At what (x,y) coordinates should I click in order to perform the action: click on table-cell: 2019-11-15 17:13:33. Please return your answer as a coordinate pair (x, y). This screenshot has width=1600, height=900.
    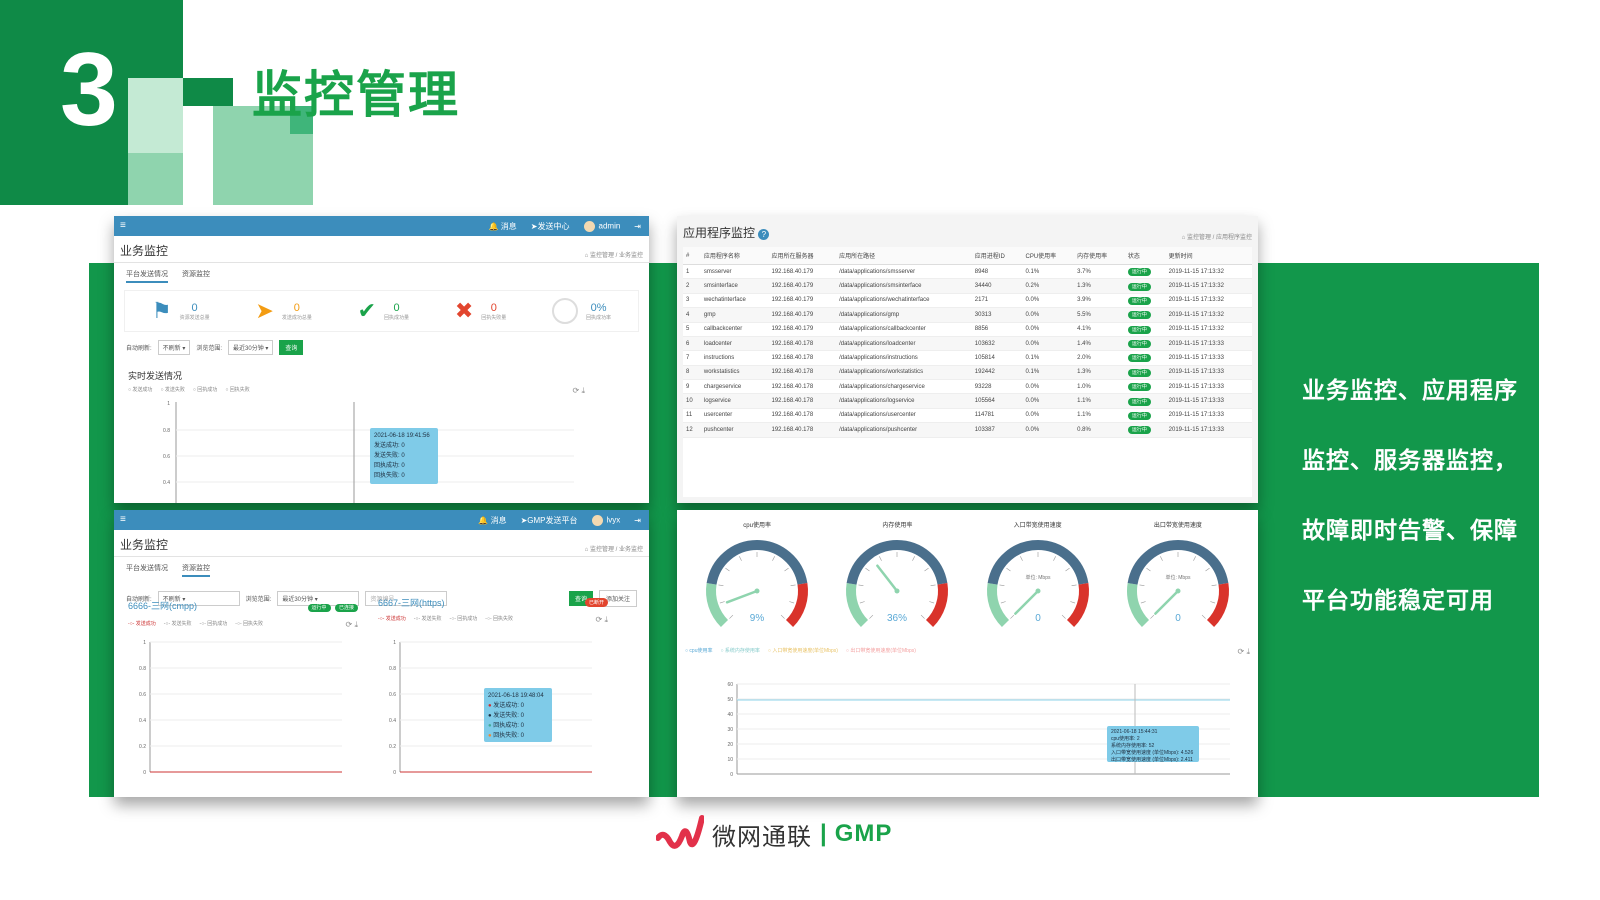
    Looking at the image, I should click on (1208, 416).